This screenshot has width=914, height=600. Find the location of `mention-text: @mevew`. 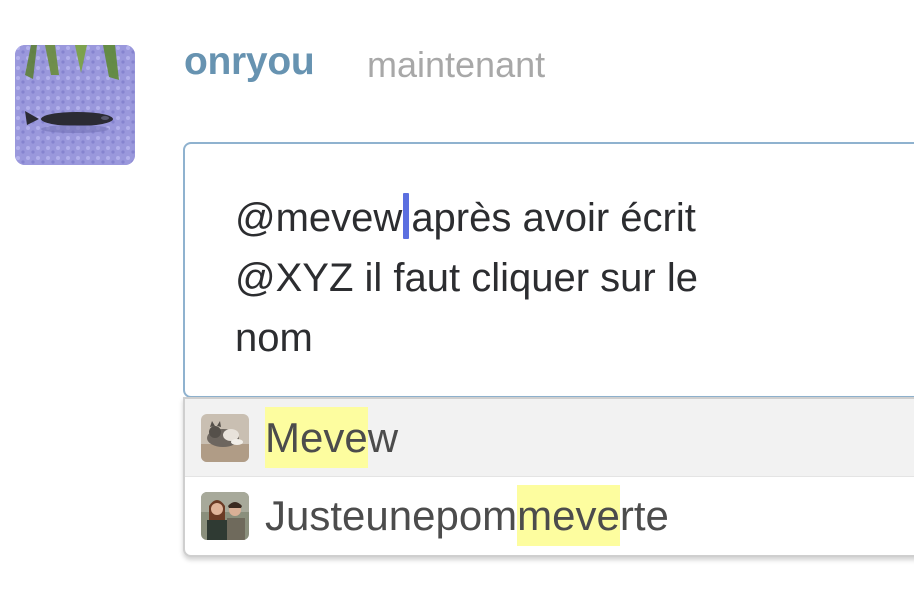

mention-text: @mevew is located at coordinates (319, 218).